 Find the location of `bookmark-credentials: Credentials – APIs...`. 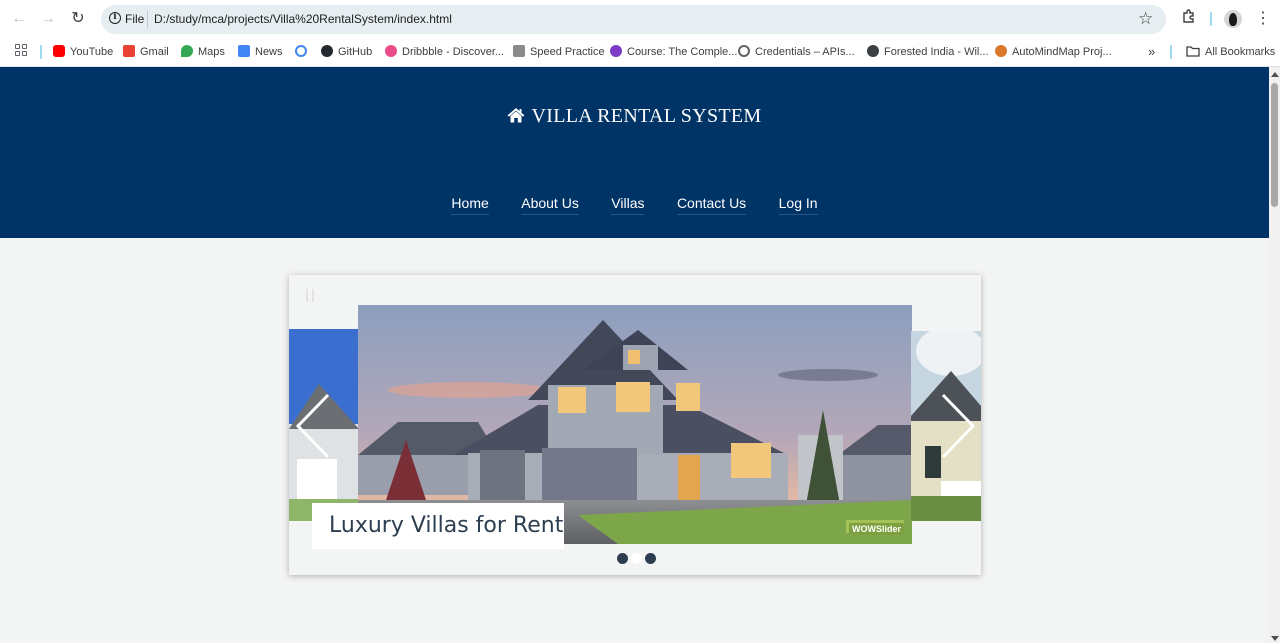

bookmark-credentials: Credentials – APIs... is located at coordinates (796, 52).